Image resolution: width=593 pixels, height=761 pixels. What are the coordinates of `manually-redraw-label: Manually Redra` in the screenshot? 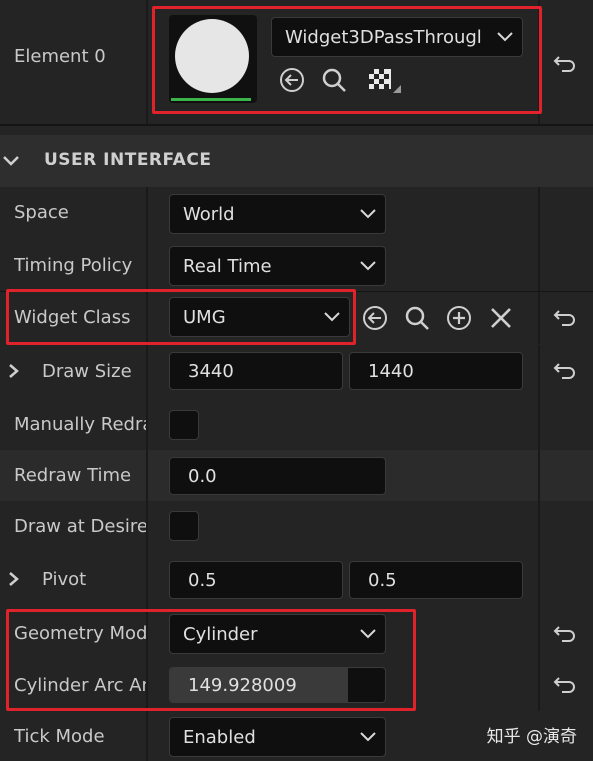 It's located at (80, 424).